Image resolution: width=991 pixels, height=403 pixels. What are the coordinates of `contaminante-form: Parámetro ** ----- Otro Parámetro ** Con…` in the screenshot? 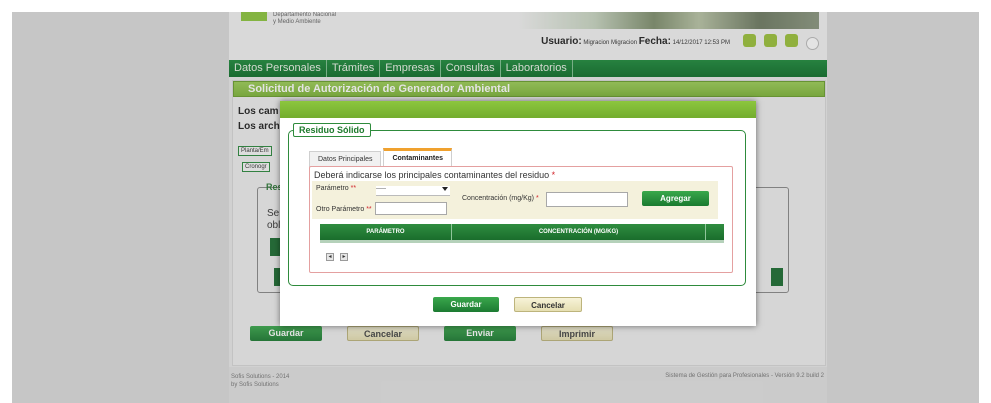 It's located at (515, 200).